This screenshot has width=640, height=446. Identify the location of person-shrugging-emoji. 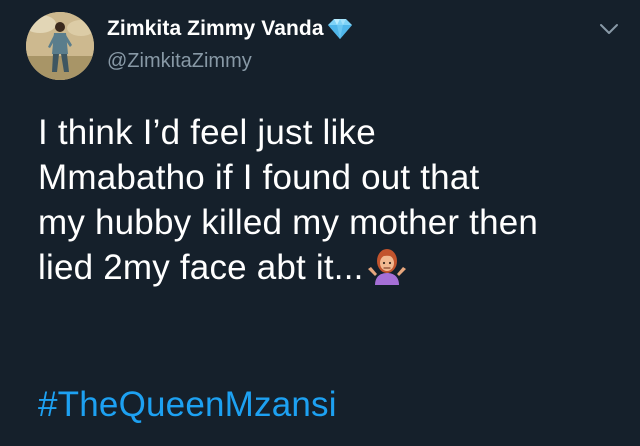
(387, 266).